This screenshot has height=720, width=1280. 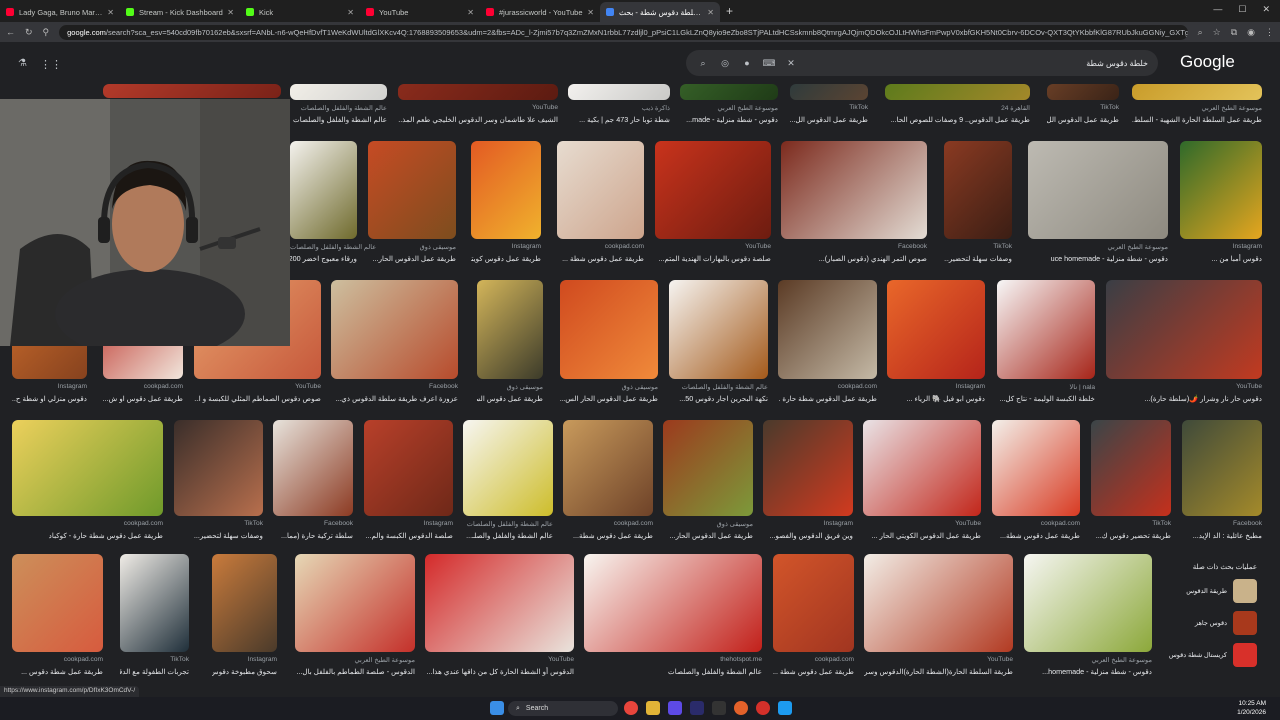 I want to click on result-source: نالا | nala, so click(x=1046, y=387).